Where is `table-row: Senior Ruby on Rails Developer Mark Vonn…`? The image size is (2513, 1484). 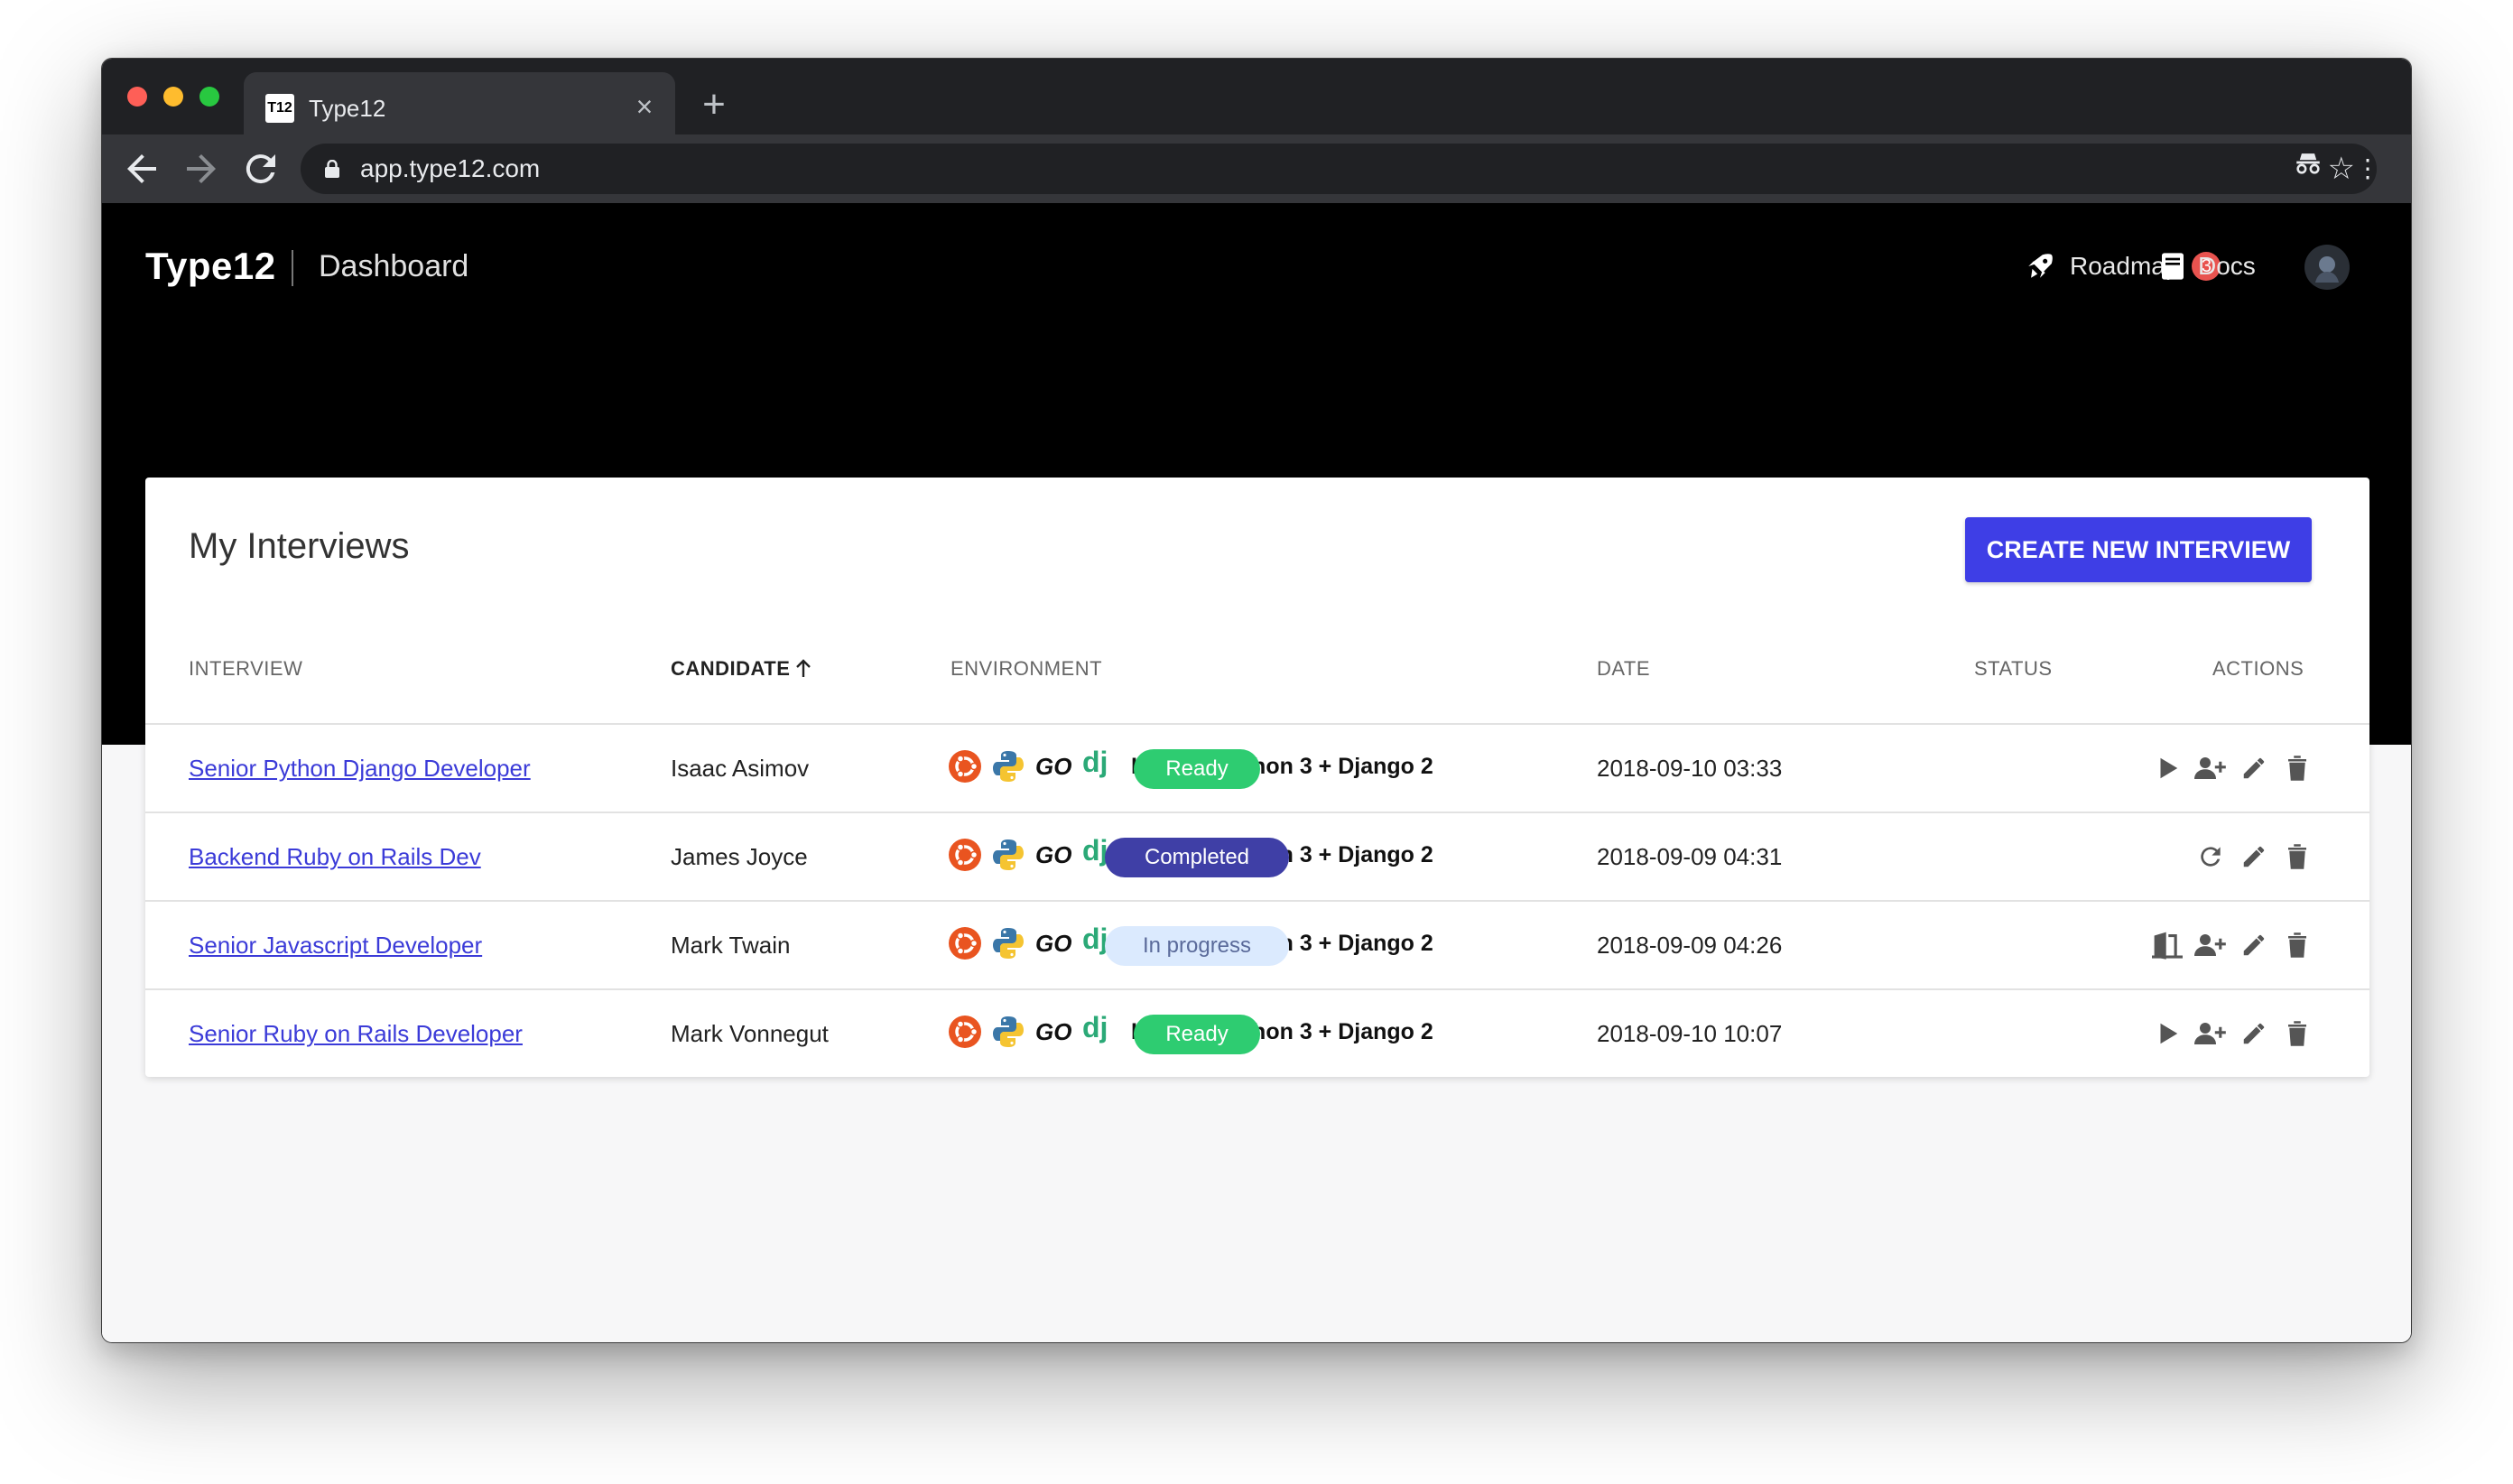
table-row: Senior Ruby on Rails Developer Mark Vonn… is located at coordinates (1257, 1034).